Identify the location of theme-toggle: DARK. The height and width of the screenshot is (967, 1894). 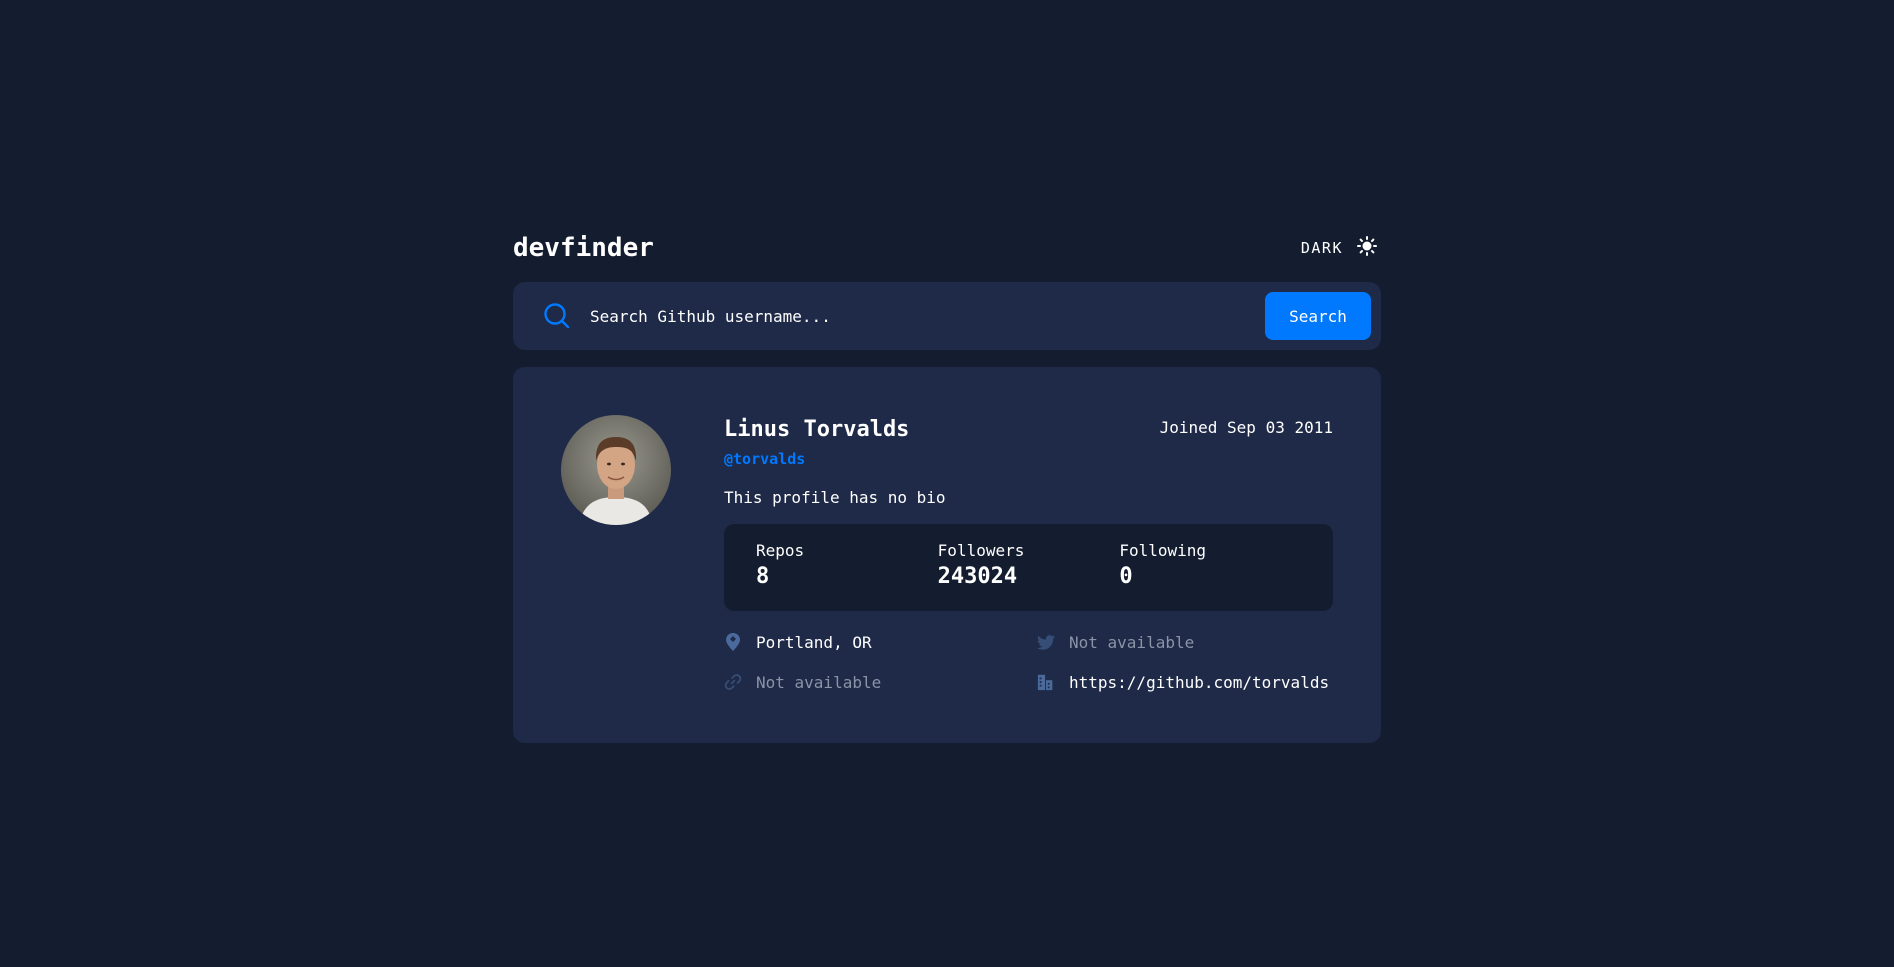
(1341, 248).